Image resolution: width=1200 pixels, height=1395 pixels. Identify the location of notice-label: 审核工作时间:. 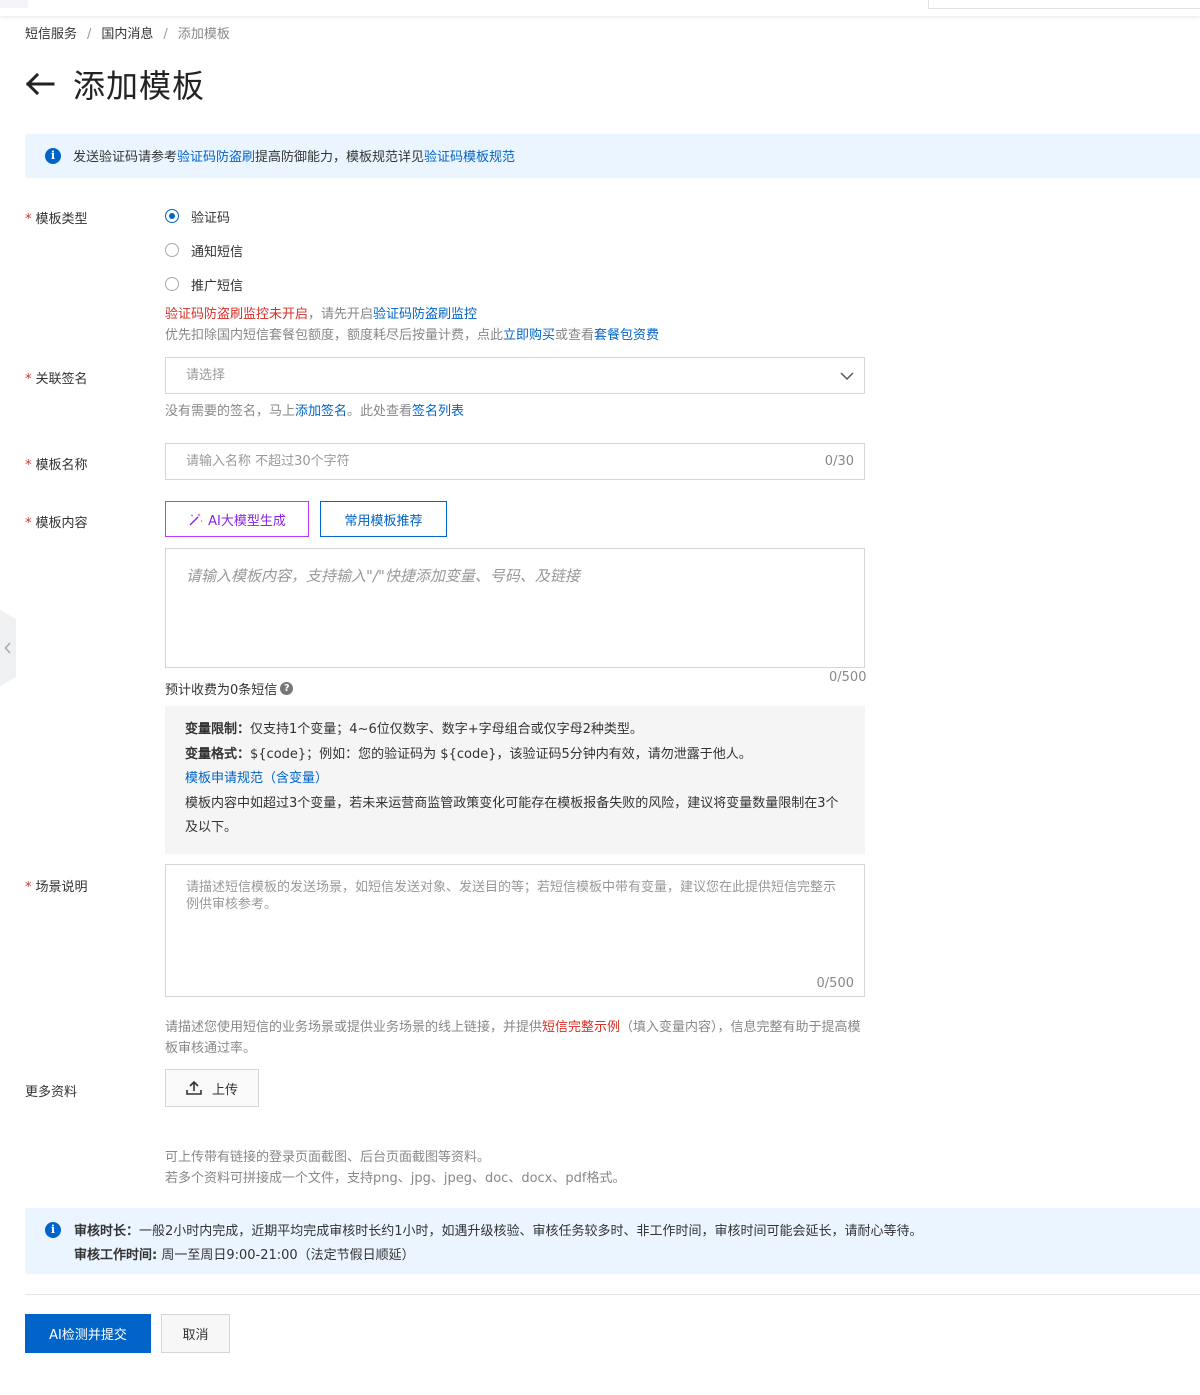
(116, 1255).